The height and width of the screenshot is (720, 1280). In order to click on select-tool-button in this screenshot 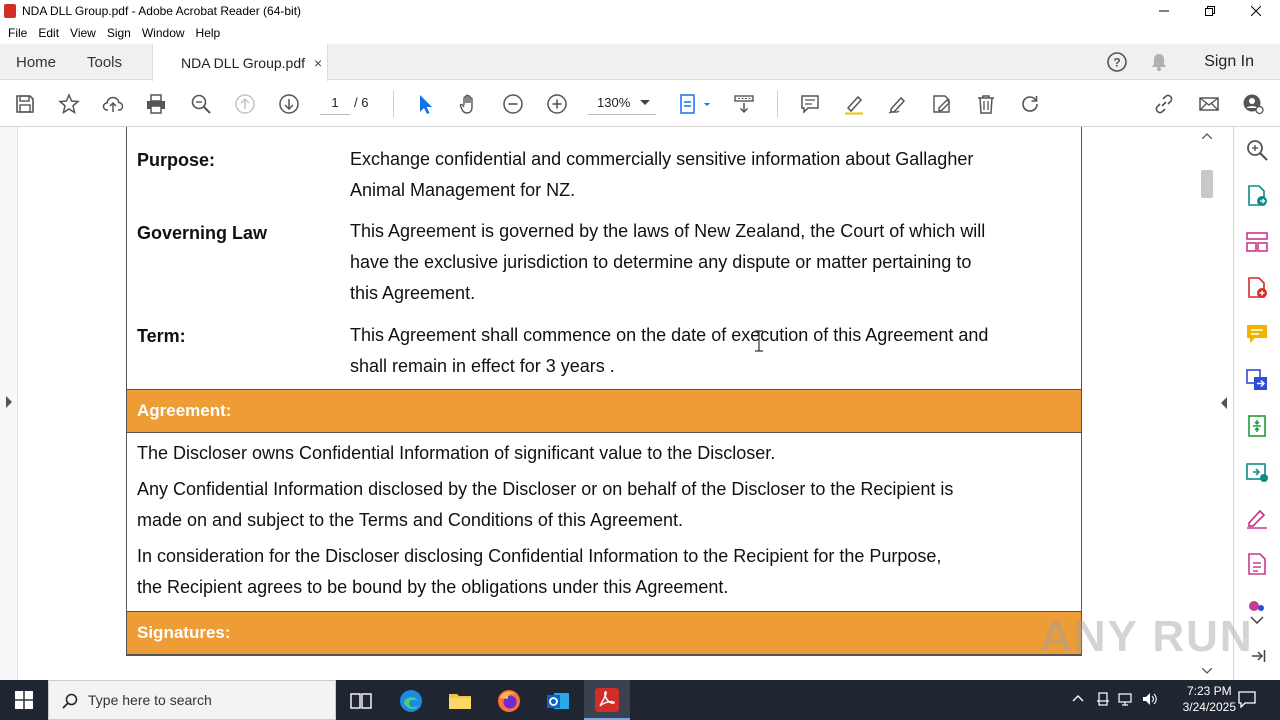, I will do `click(425, 104)`.